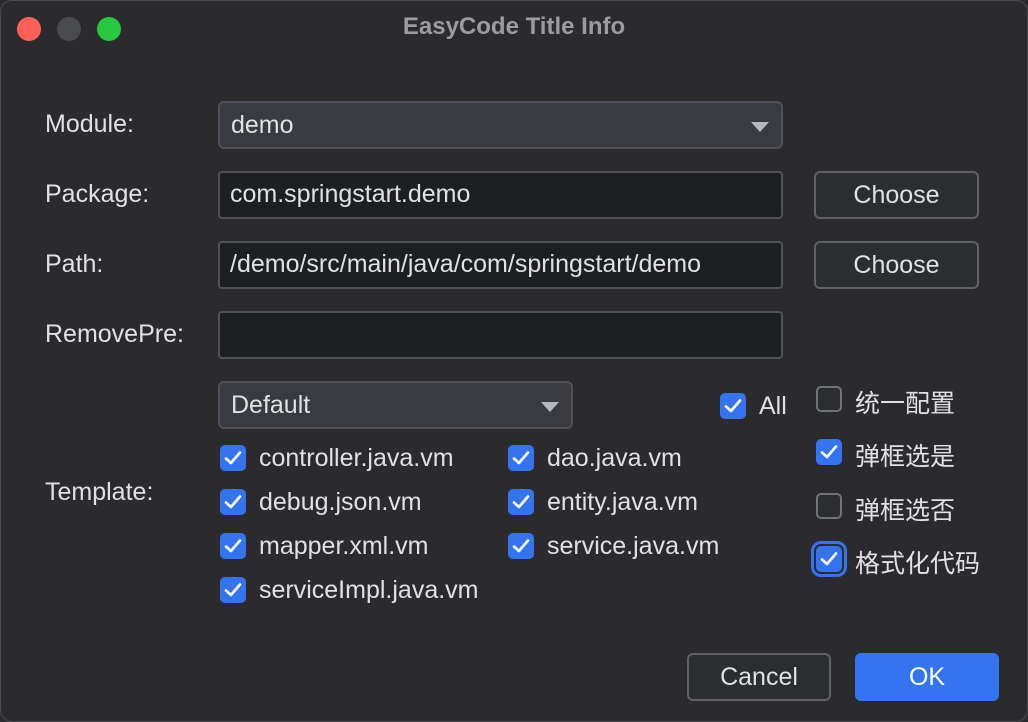  I want to click on module-label: Module:, so click(89, 124).